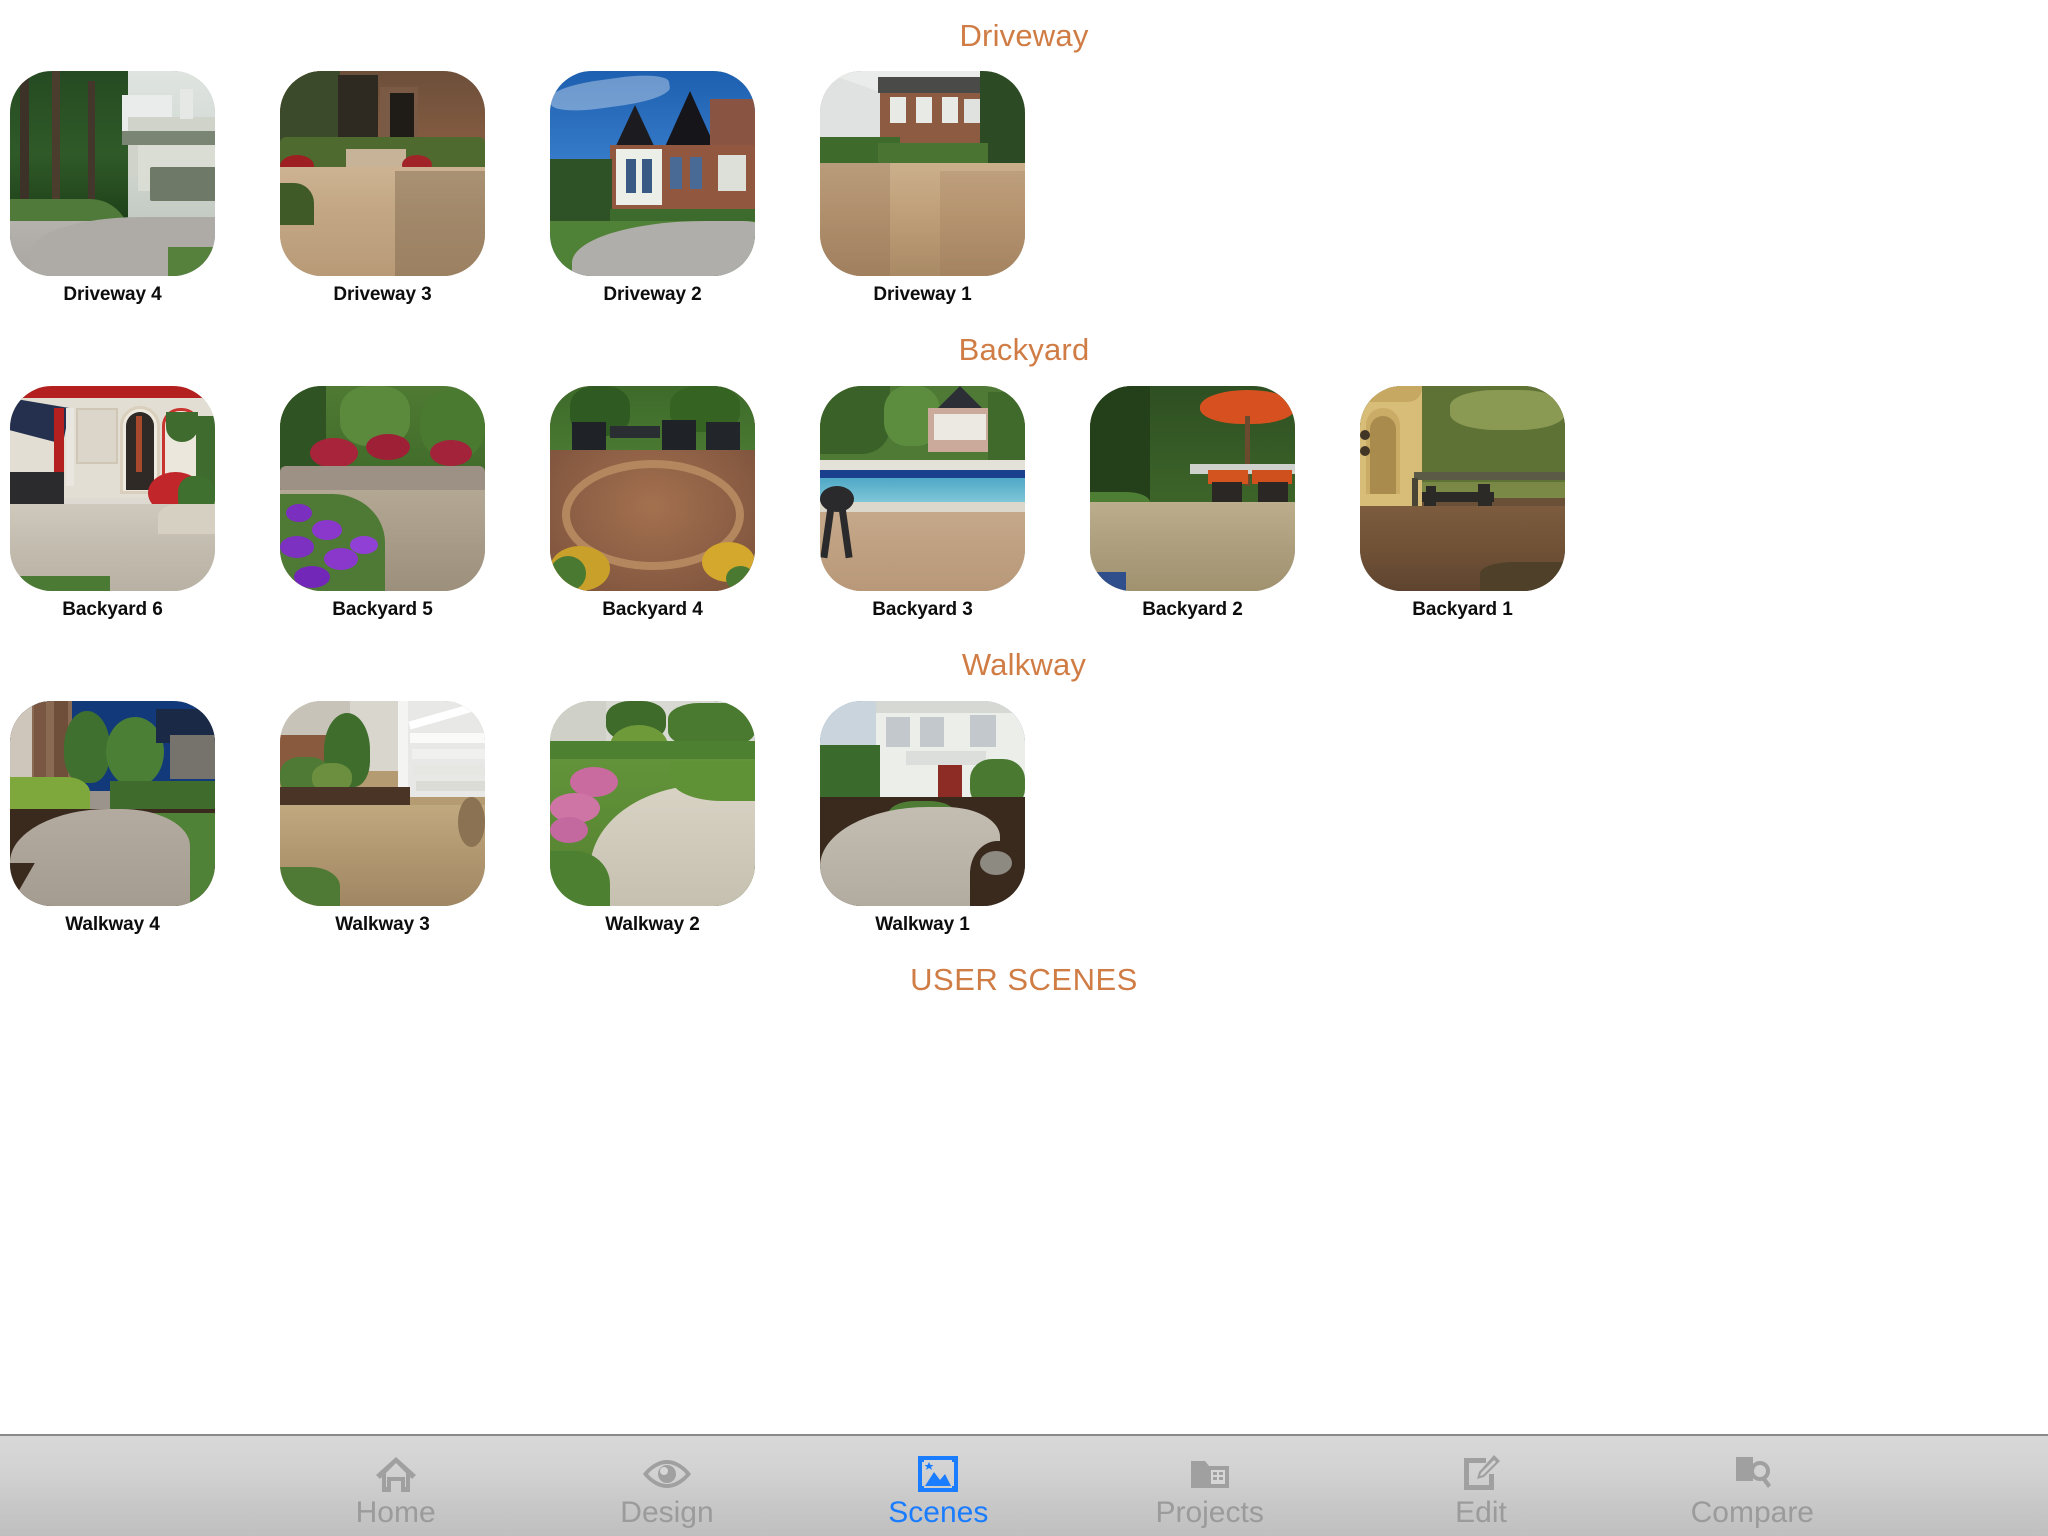  I want to click on scene-caption: Backyard 5, so click(382, 609).